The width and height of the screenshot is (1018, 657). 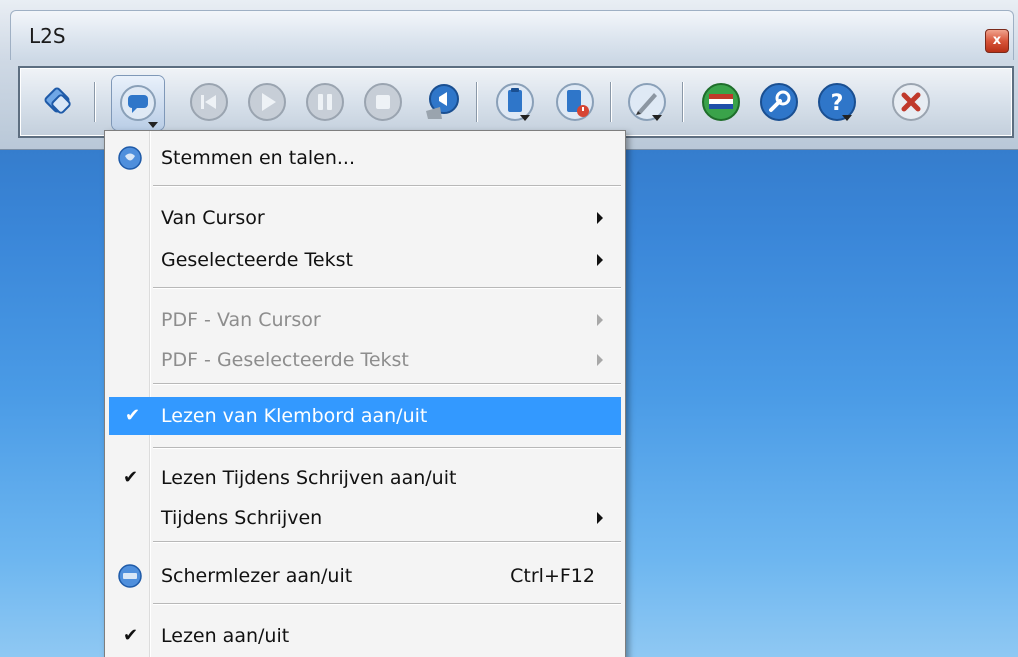 I want to click on pause-icon, so click(x=325, y=102).